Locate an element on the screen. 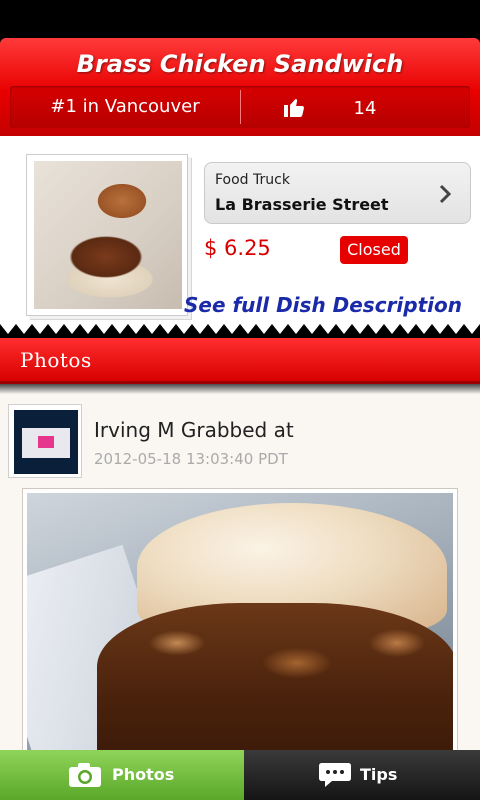 This screenshot has height=800, width=480. avatar-screen is located at coordinates (46, 443).